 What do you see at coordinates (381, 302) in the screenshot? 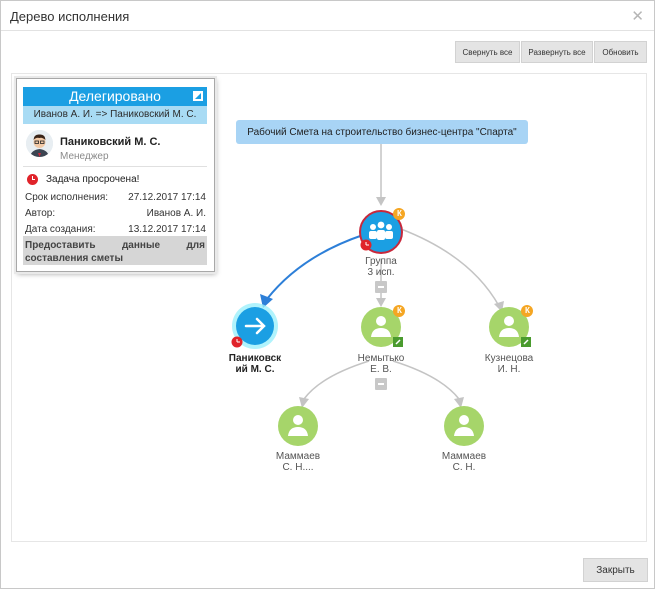
I see `arrowhead-nemytko` at bounding box center [381, 302].